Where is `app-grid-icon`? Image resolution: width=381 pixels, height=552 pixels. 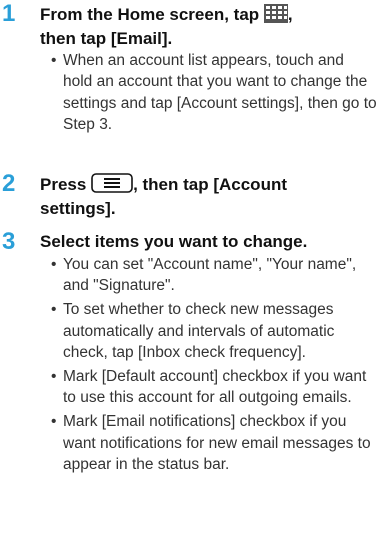
app-grid-icon is located at coordinates (275, 16).